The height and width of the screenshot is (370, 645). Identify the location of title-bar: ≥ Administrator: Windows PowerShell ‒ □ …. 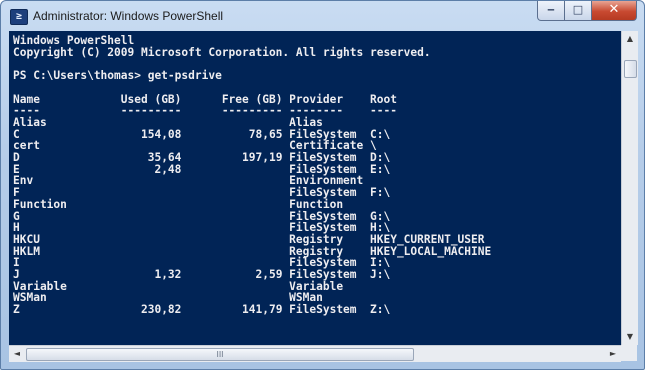
(322, 16).